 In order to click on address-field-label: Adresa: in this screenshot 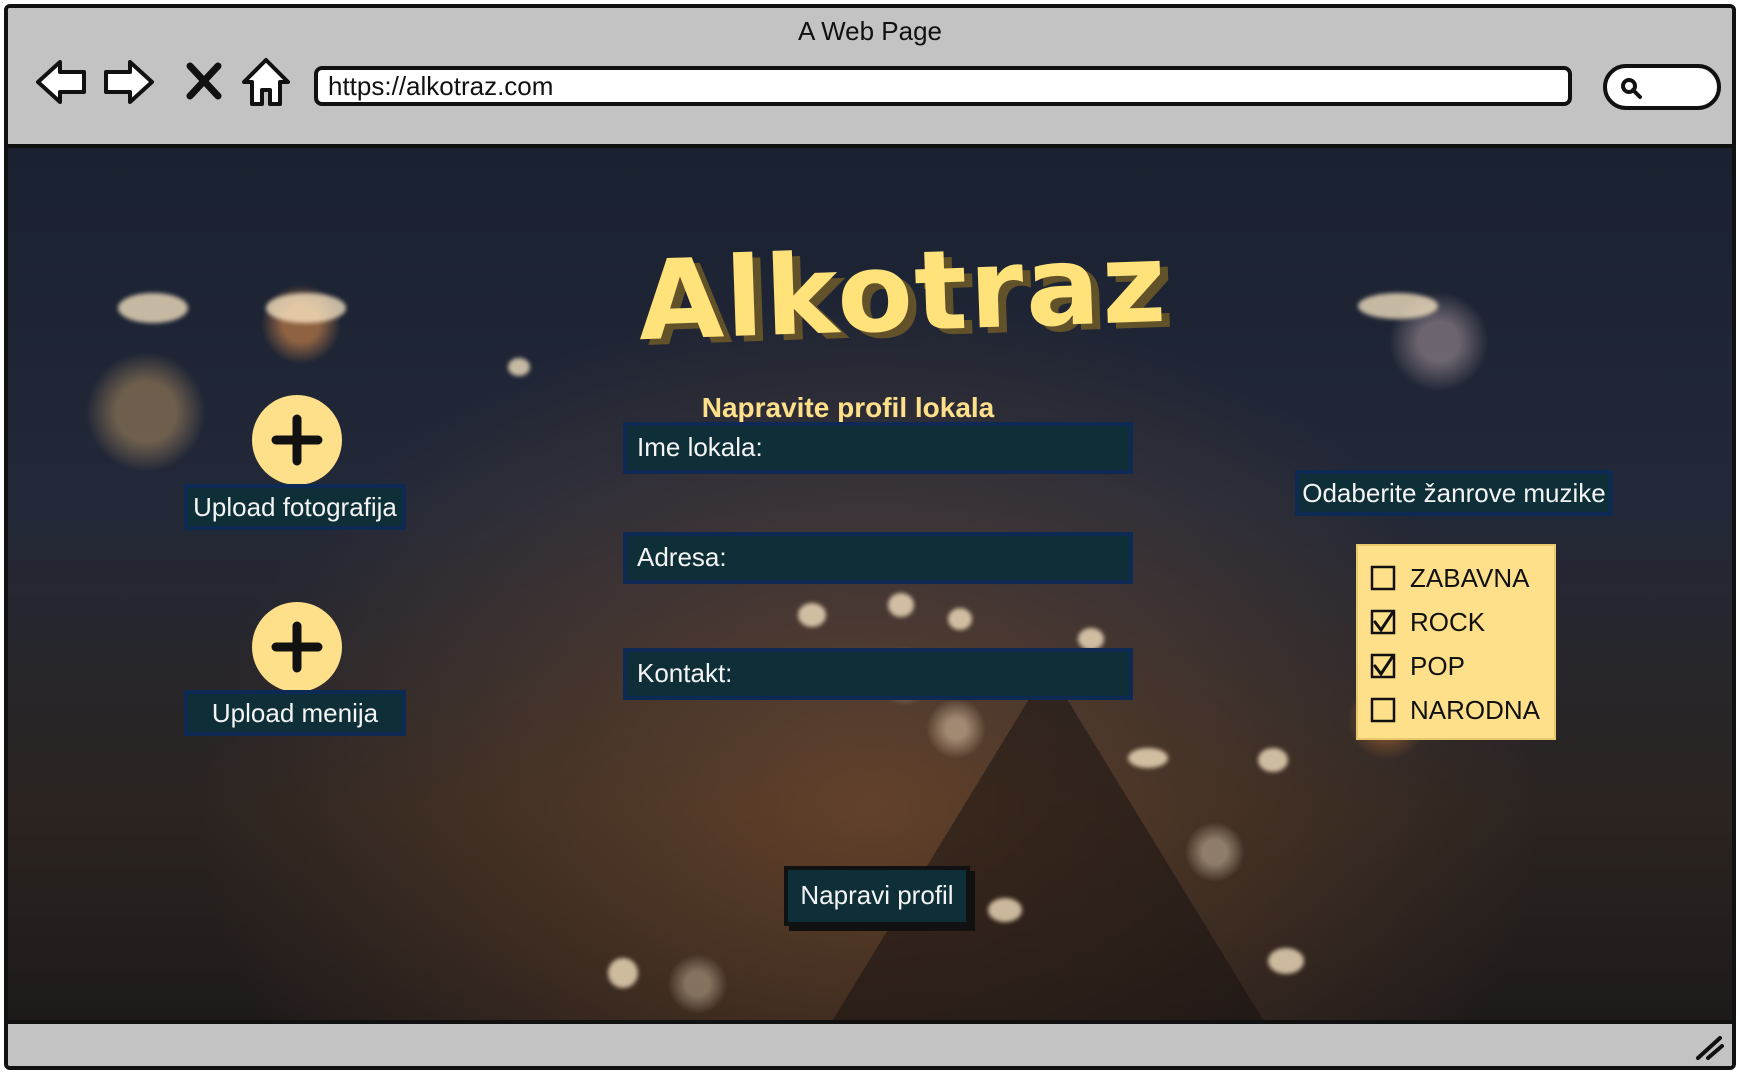, I will do `click(682, 557)`.